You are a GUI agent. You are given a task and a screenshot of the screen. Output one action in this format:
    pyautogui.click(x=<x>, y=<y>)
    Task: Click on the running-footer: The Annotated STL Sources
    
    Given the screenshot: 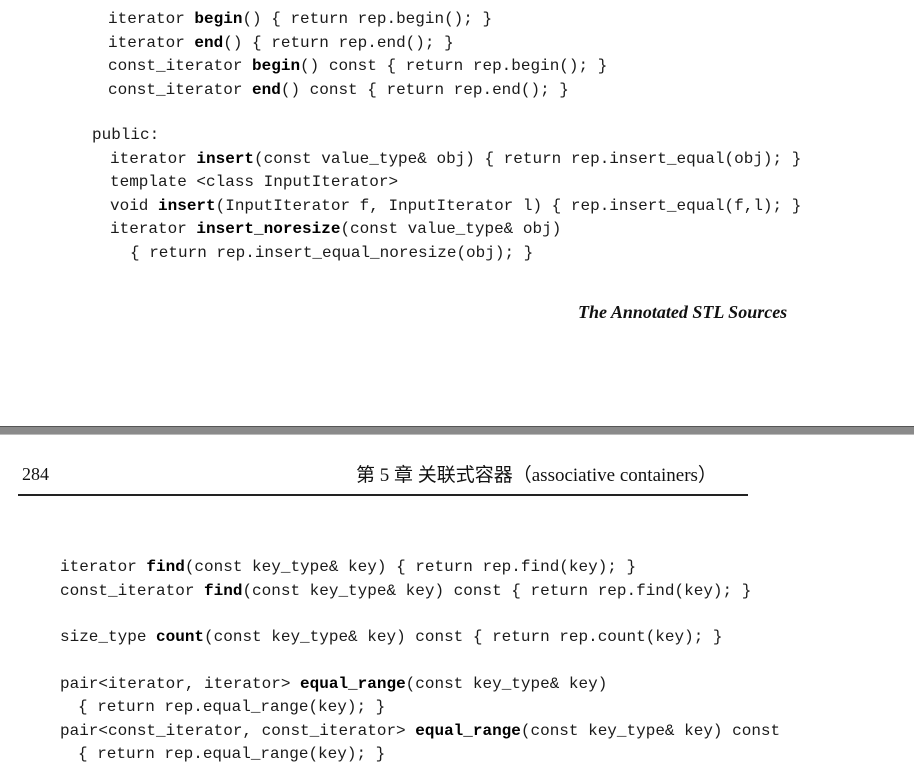 What is the action you would take?
    pyautogui.click(x=683, y=312)
    